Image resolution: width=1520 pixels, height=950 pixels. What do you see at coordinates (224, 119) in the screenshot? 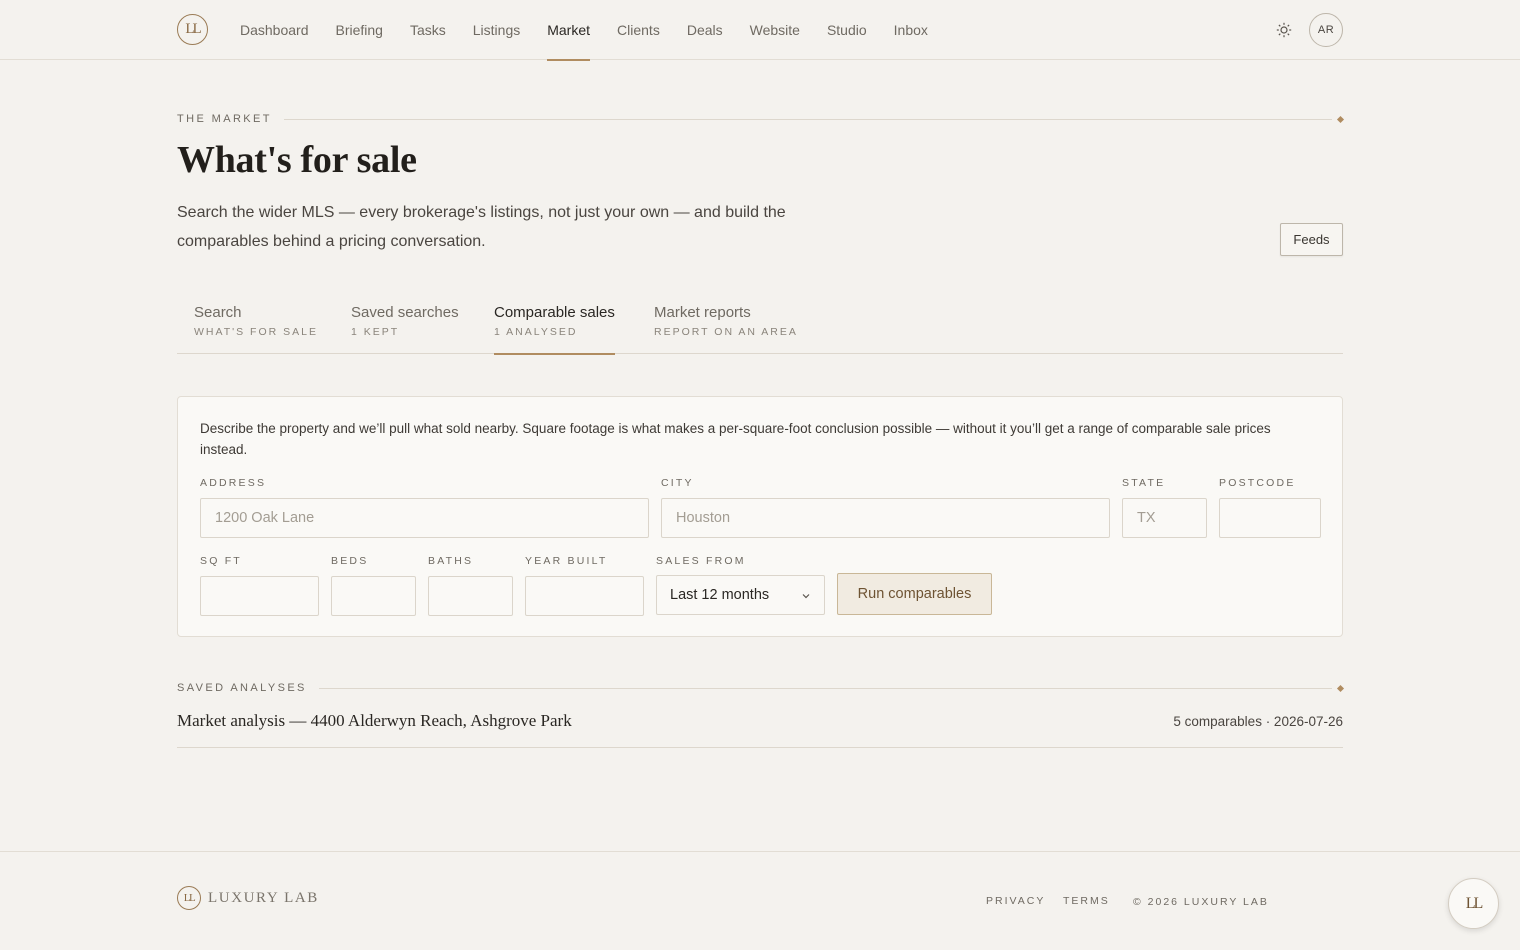
I see `section-eyebrow: THE MARKET` at bounding box center [224, 119].